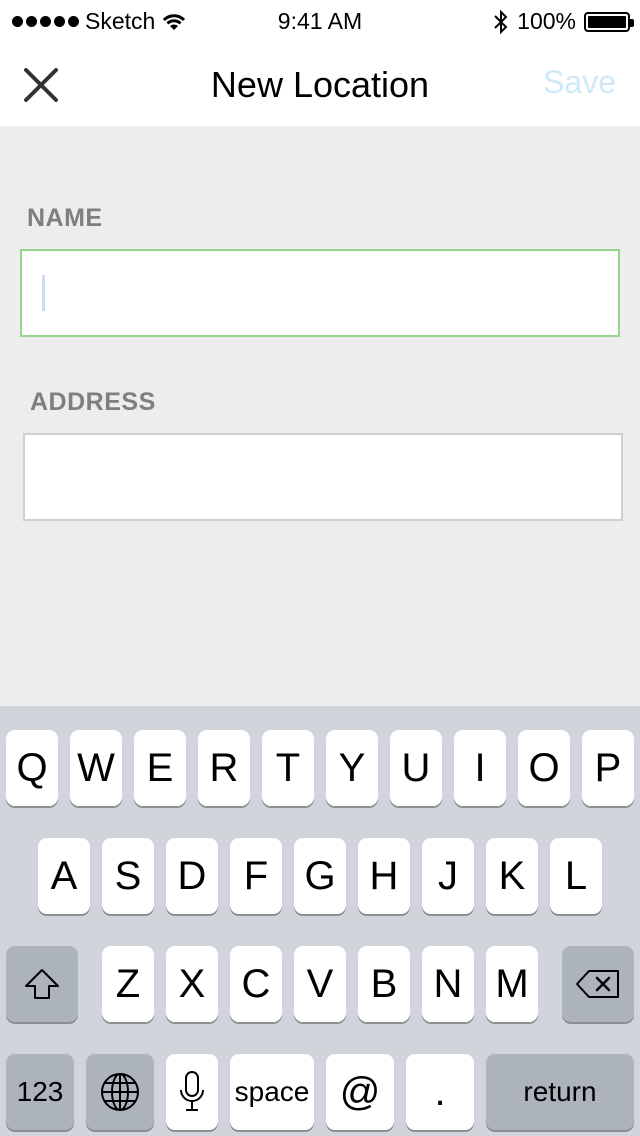  Describe the element at coordinates (93, 402) in the screenshot. I see `address-label: ADDRESS` at that location.